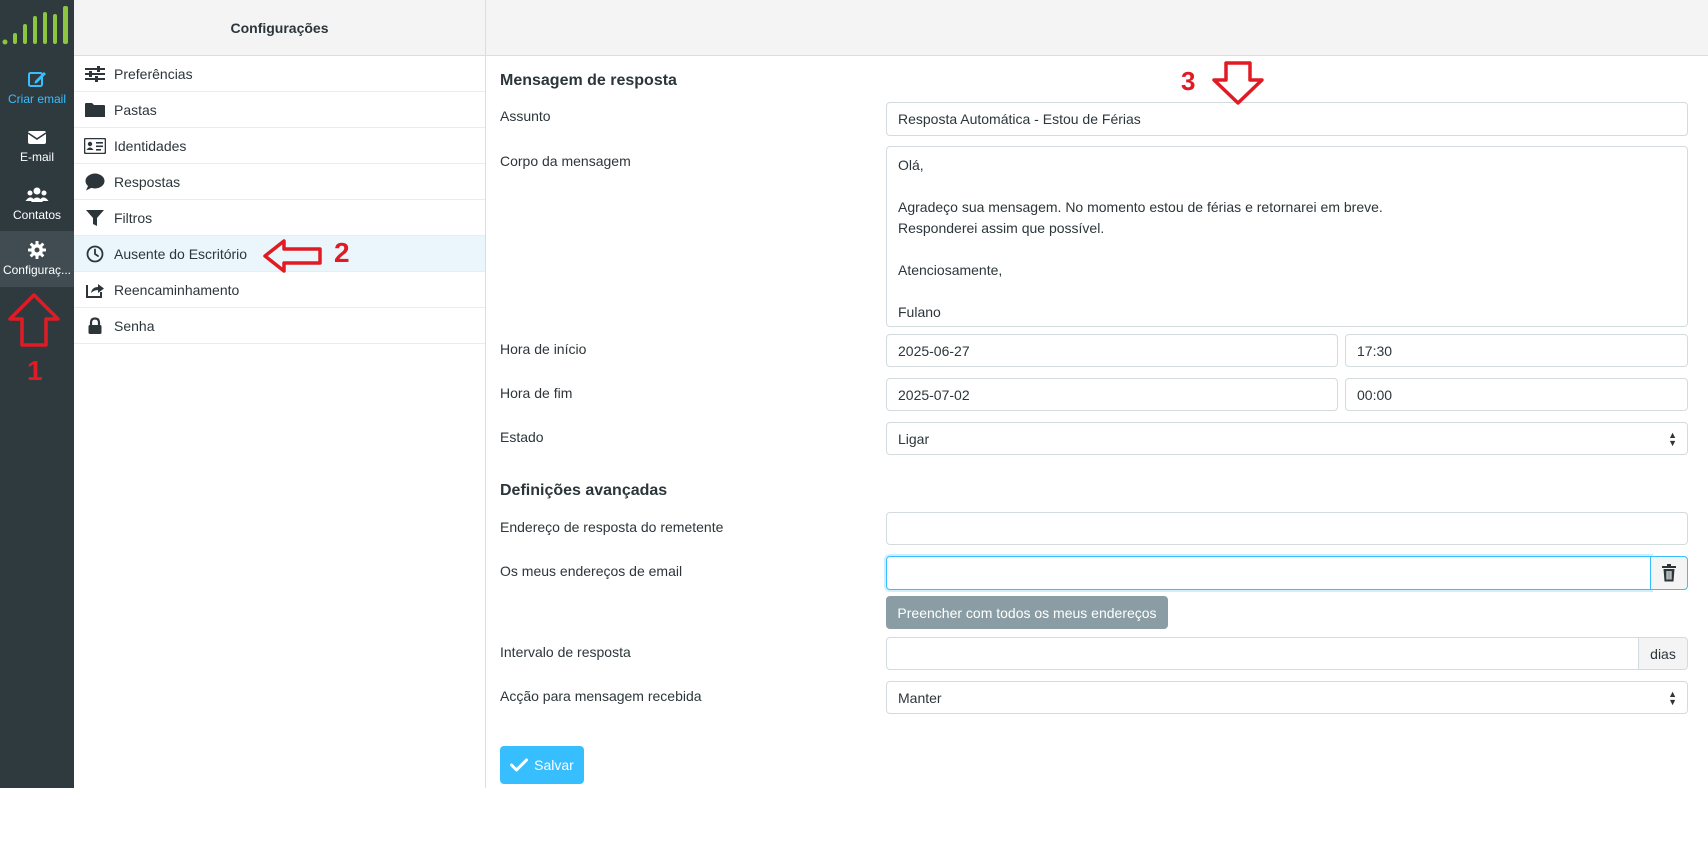 This screenshot has width=1708, height=851. What do you see at coordinates (554, 765) in the screenshot?
I see `save-button-label: Salvar` at bounding box center [554, 765].